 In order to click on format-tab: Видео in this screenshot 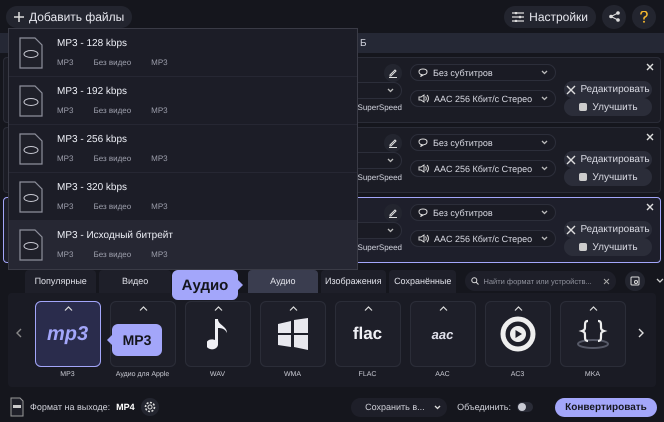, I will do `click(135, 281)`.